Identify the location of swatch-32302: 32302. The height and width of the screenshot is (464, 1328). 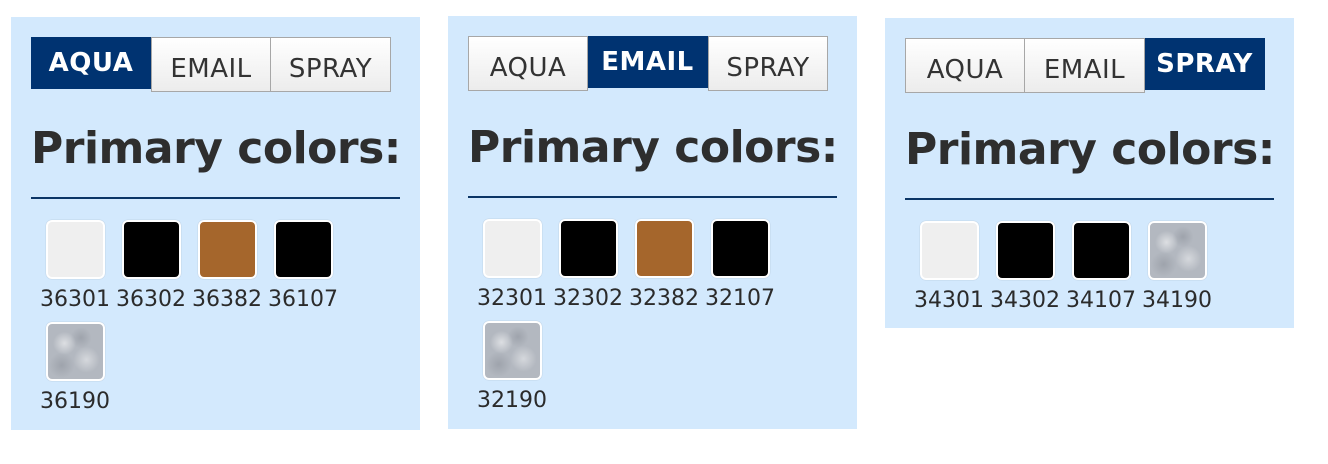
(588, 270).